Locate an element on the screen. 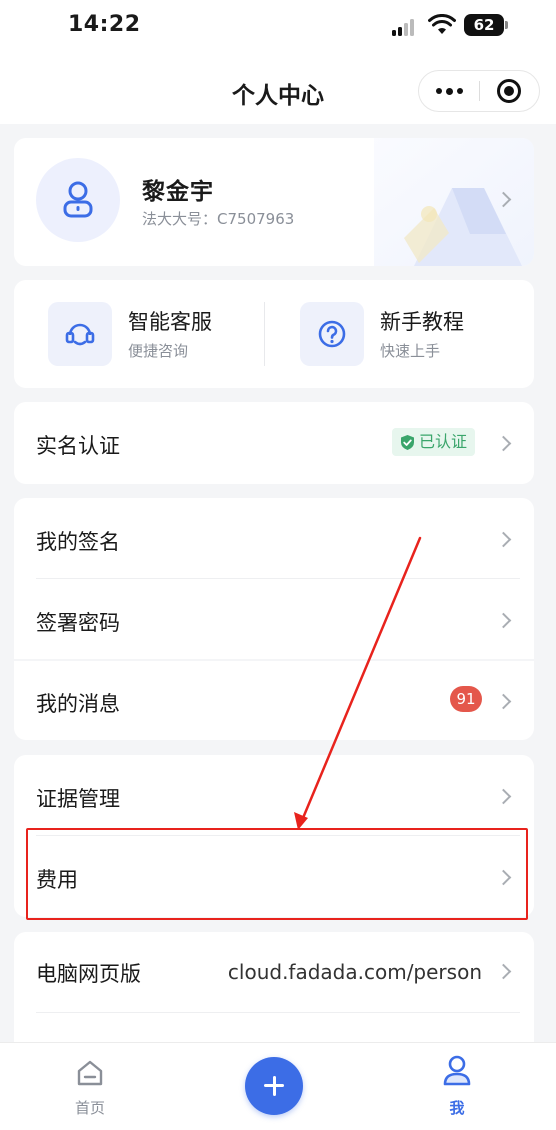 This screenshot has width=556, height=1130. divider is located at coordinates (278, 1012).